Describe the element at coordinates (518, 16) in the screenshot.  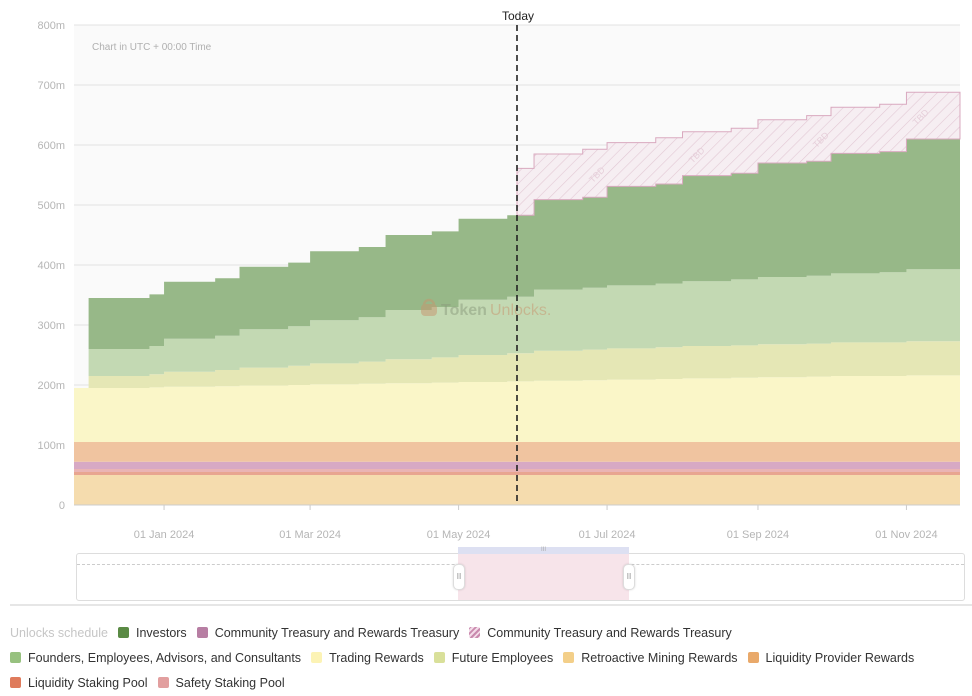
I see `today-label: Today` at that location.